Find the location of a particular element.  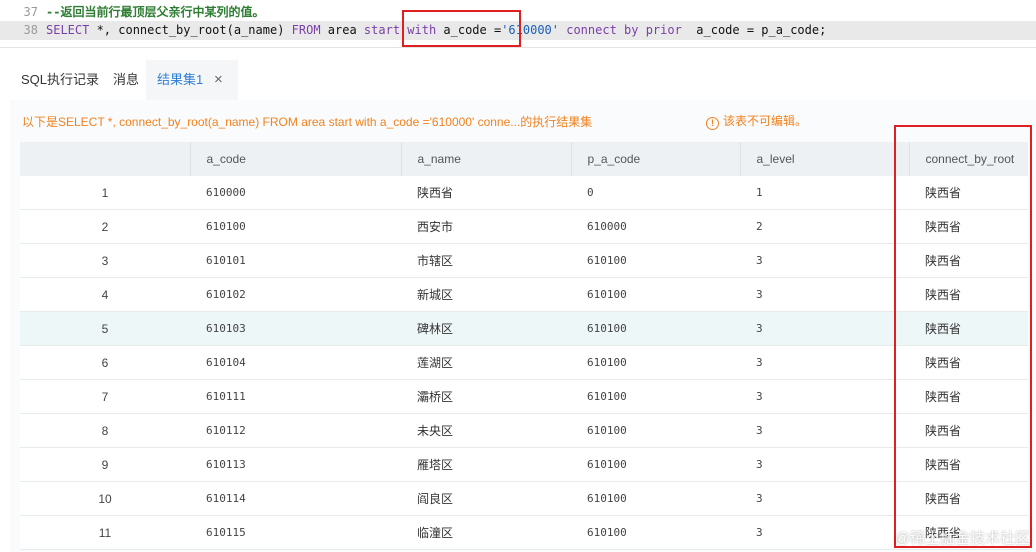

table-row: 11 610115 临潼区 610100 3 陕西省 is located at coordinates (524, 532).